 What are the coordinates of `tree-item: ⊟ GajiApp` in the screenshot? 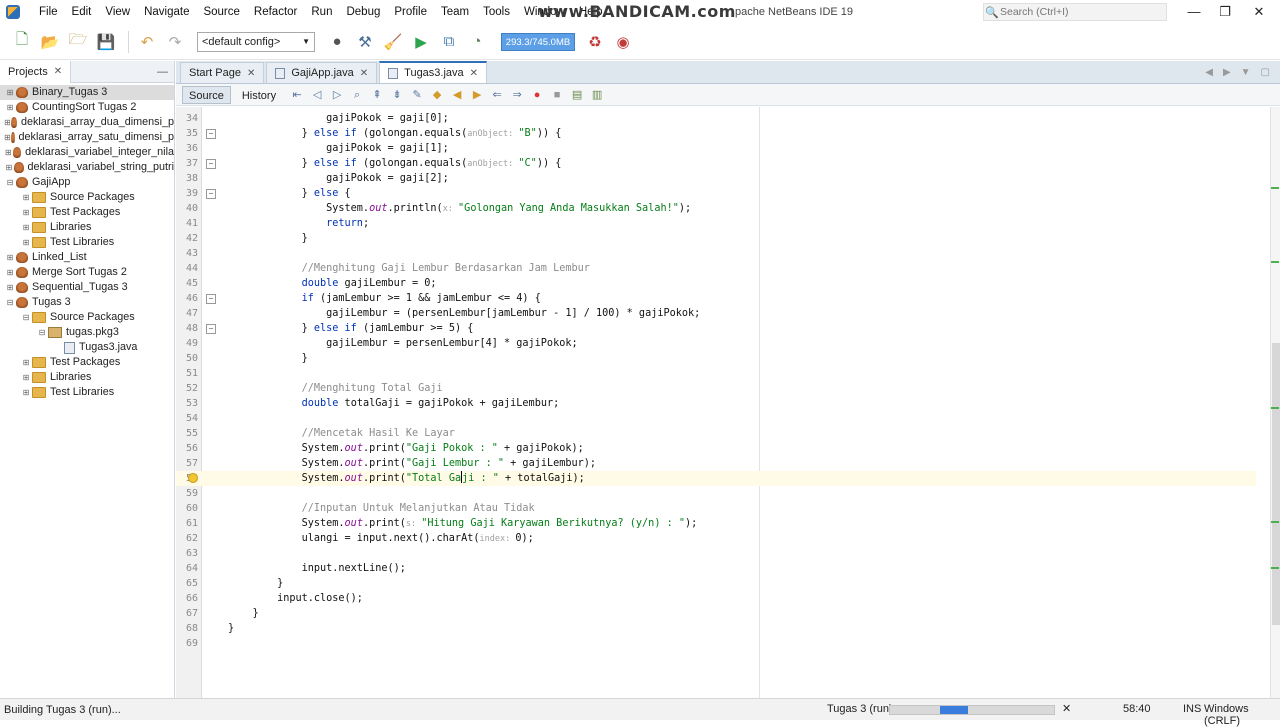 It's located at (87, 182).